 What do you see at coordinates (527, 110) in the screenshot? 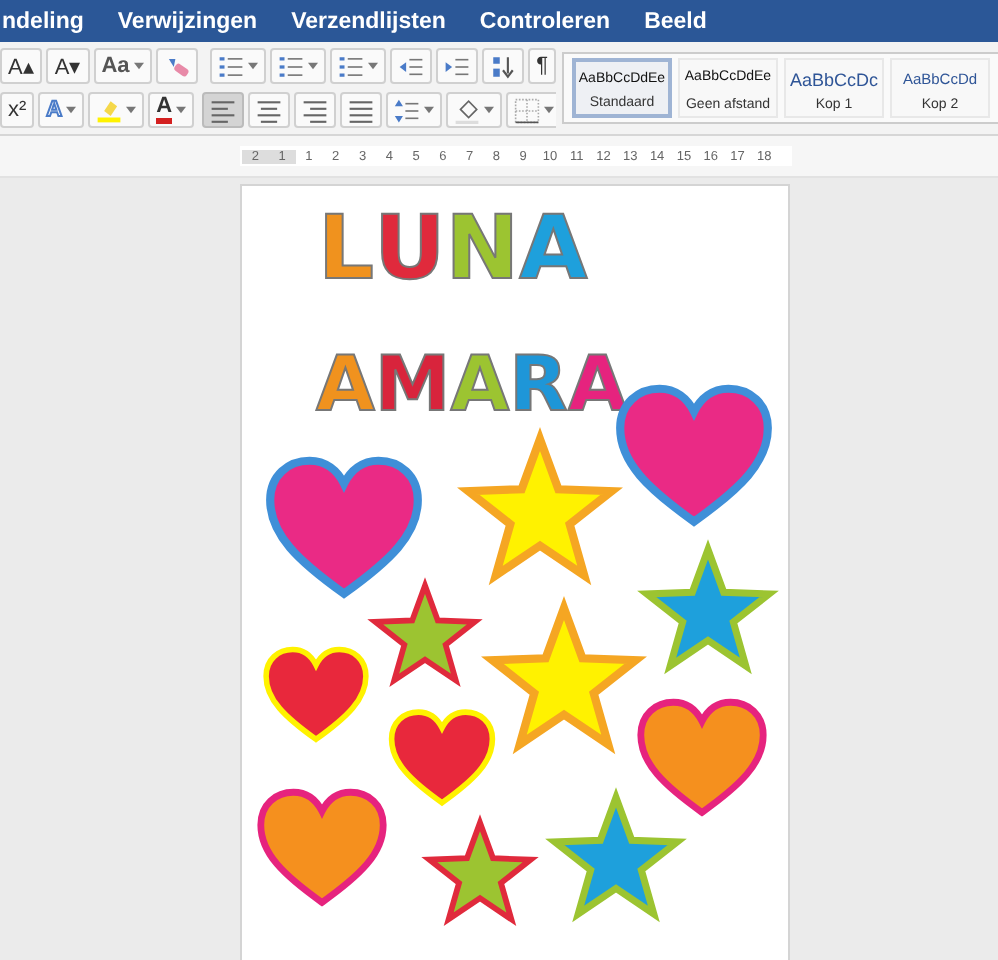
I see `borders-icon` at bounding box center [527, 110].